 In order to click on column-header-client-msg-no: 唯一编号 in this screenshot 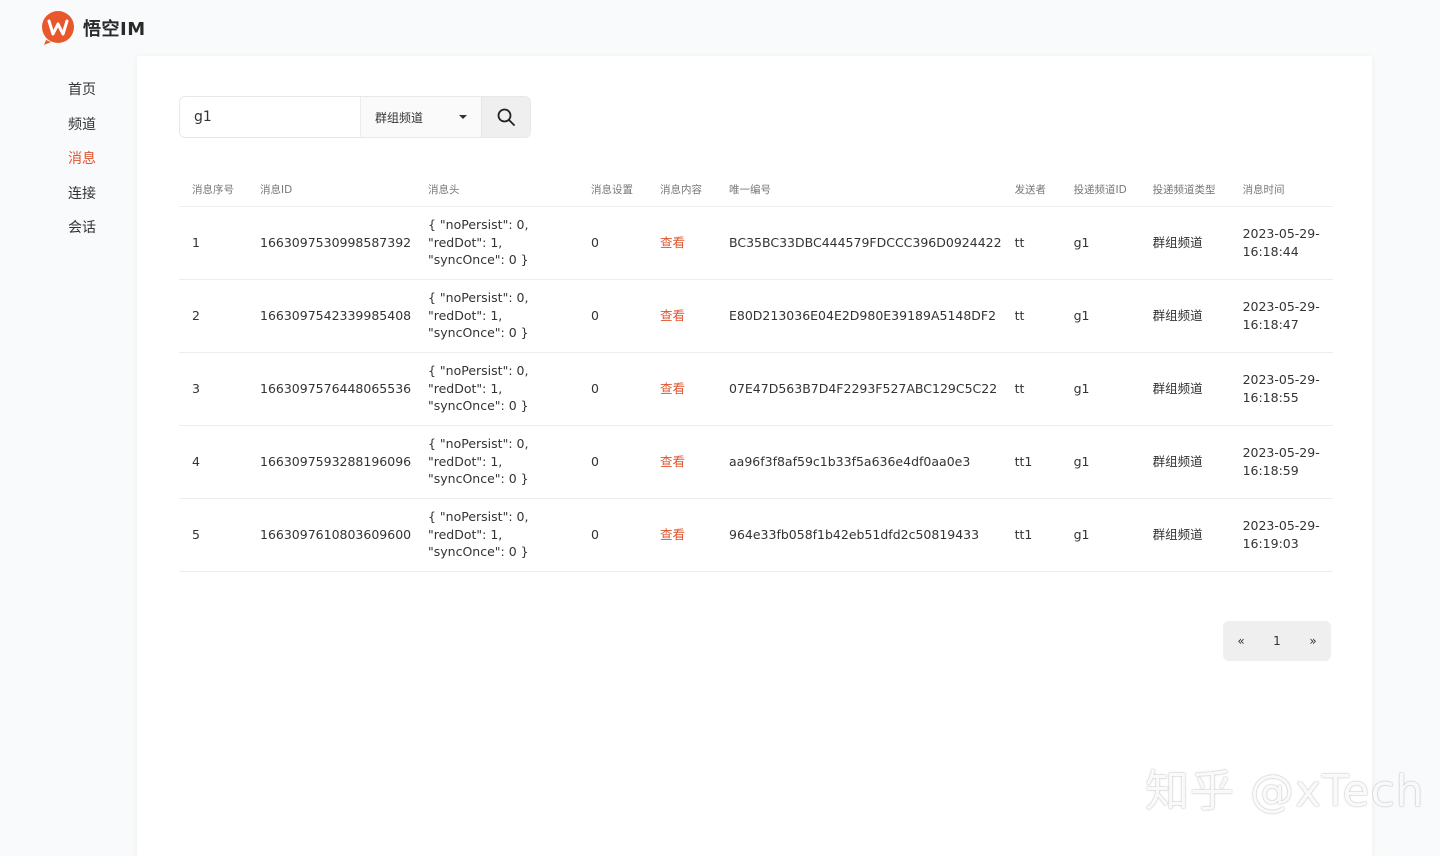, I will do `click(859, 190)`.